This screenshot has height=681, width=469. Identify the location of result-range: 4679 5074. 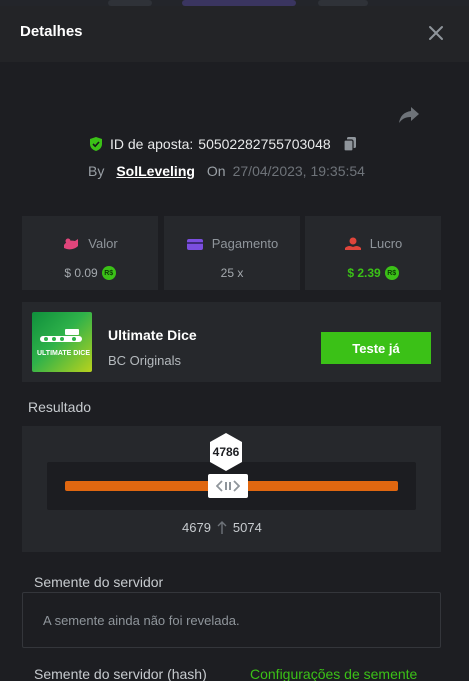
(222, 527).